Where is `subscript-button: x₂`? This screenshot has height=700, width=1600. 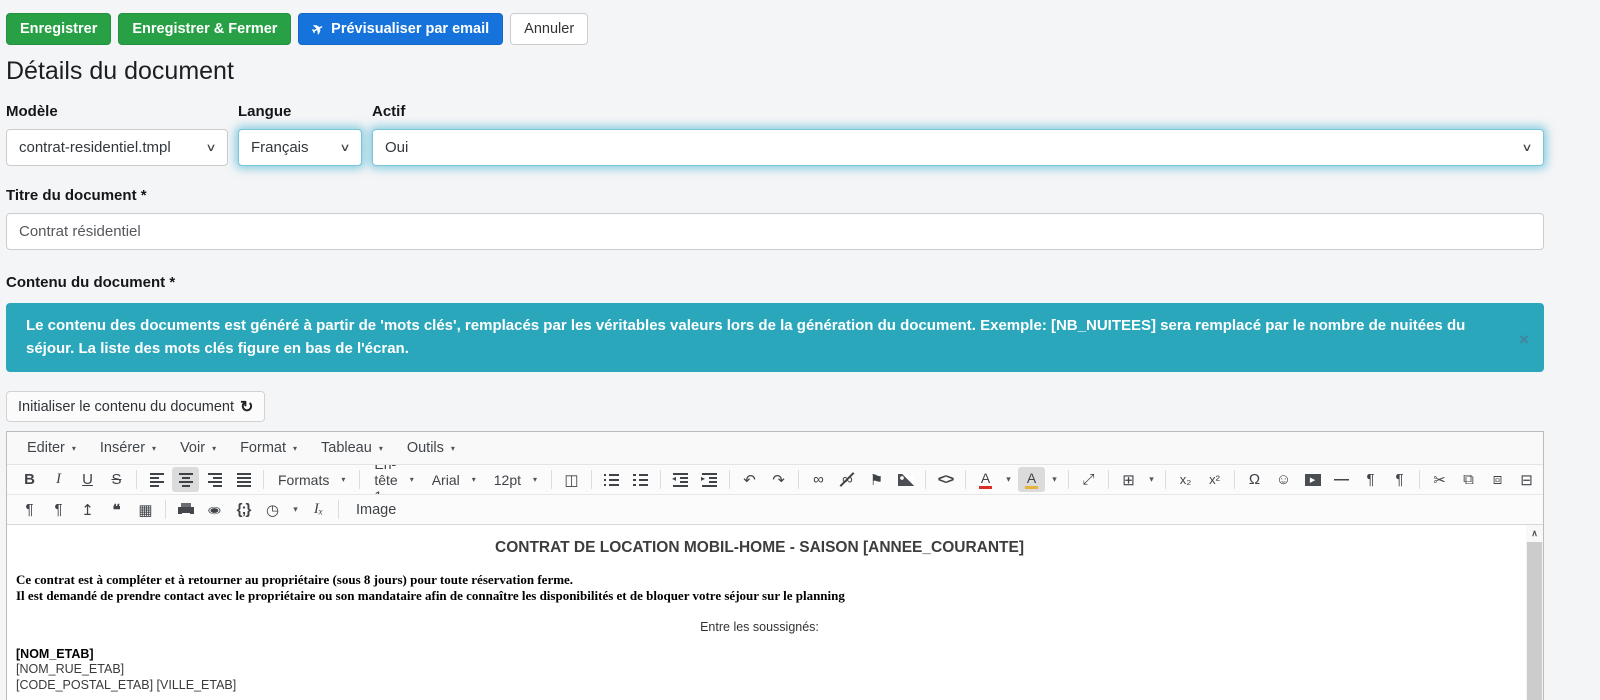 subscript-button: x₂ is located at coordinates (1185, 479).